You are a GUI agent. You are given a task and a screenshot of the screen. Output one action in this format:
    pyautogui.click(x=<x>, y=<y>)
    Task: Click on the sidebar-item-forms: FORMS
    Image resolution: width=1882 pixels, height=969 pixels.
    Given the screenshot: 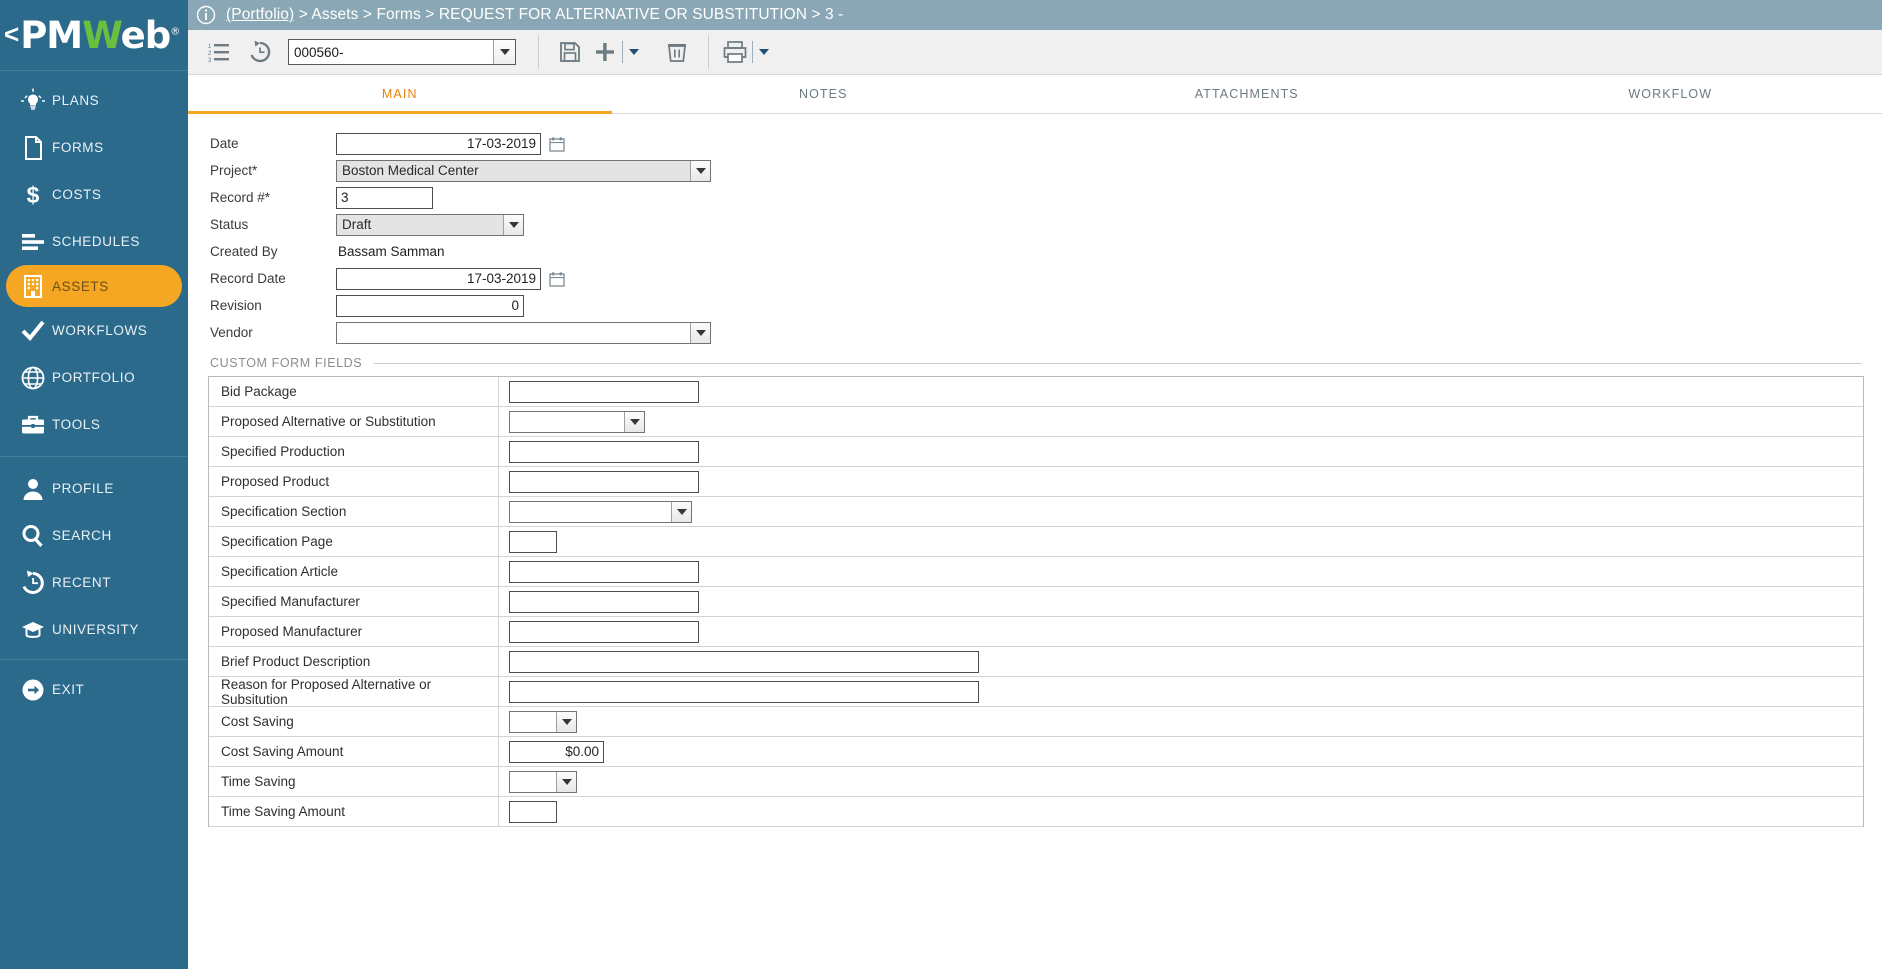 What is the action you would take?
    pyautogui.click(x=94, y=147)
    